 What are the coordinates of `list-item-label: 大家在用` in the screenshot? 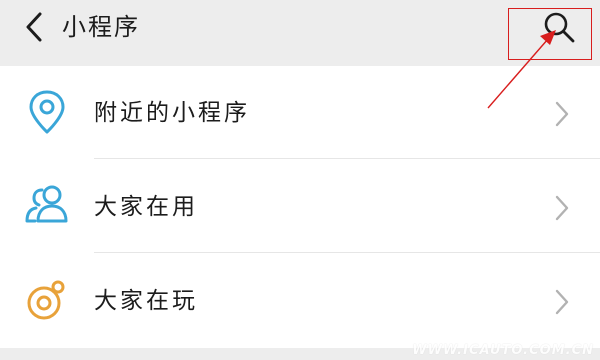 It's located at (146, 207).